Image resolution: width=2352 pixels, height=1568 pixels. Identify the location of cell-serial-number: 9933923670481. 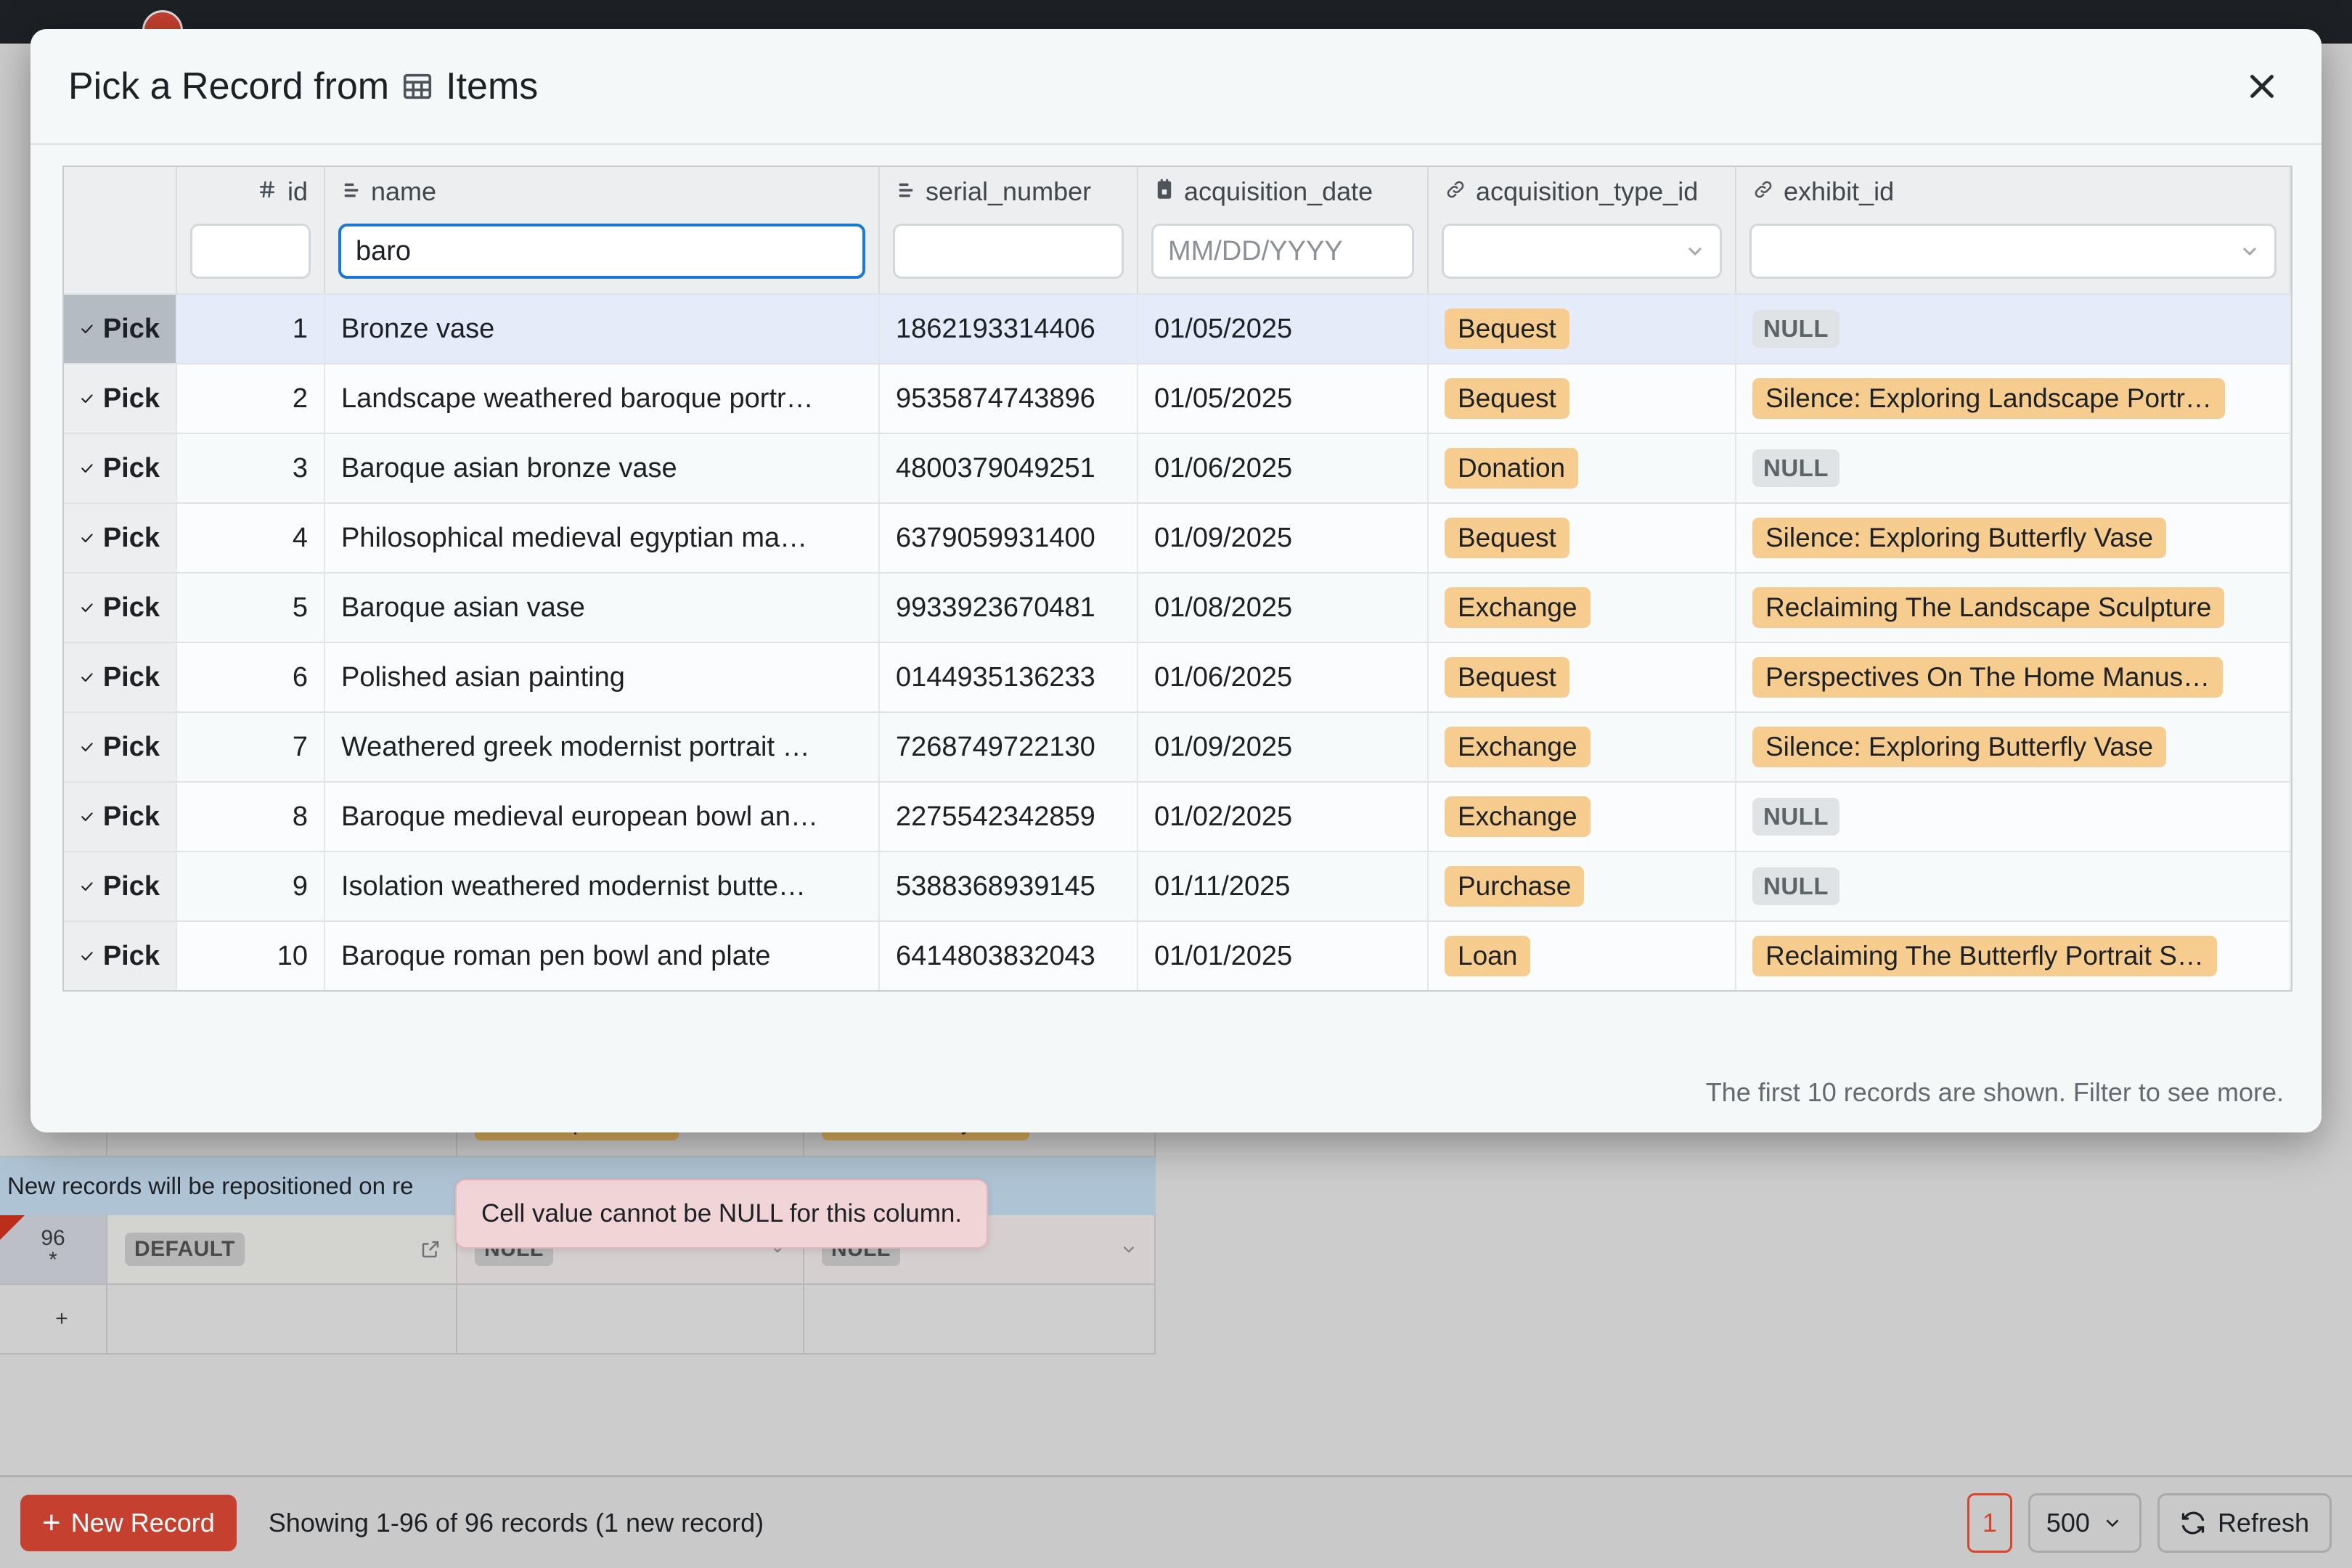
(1009, 608).